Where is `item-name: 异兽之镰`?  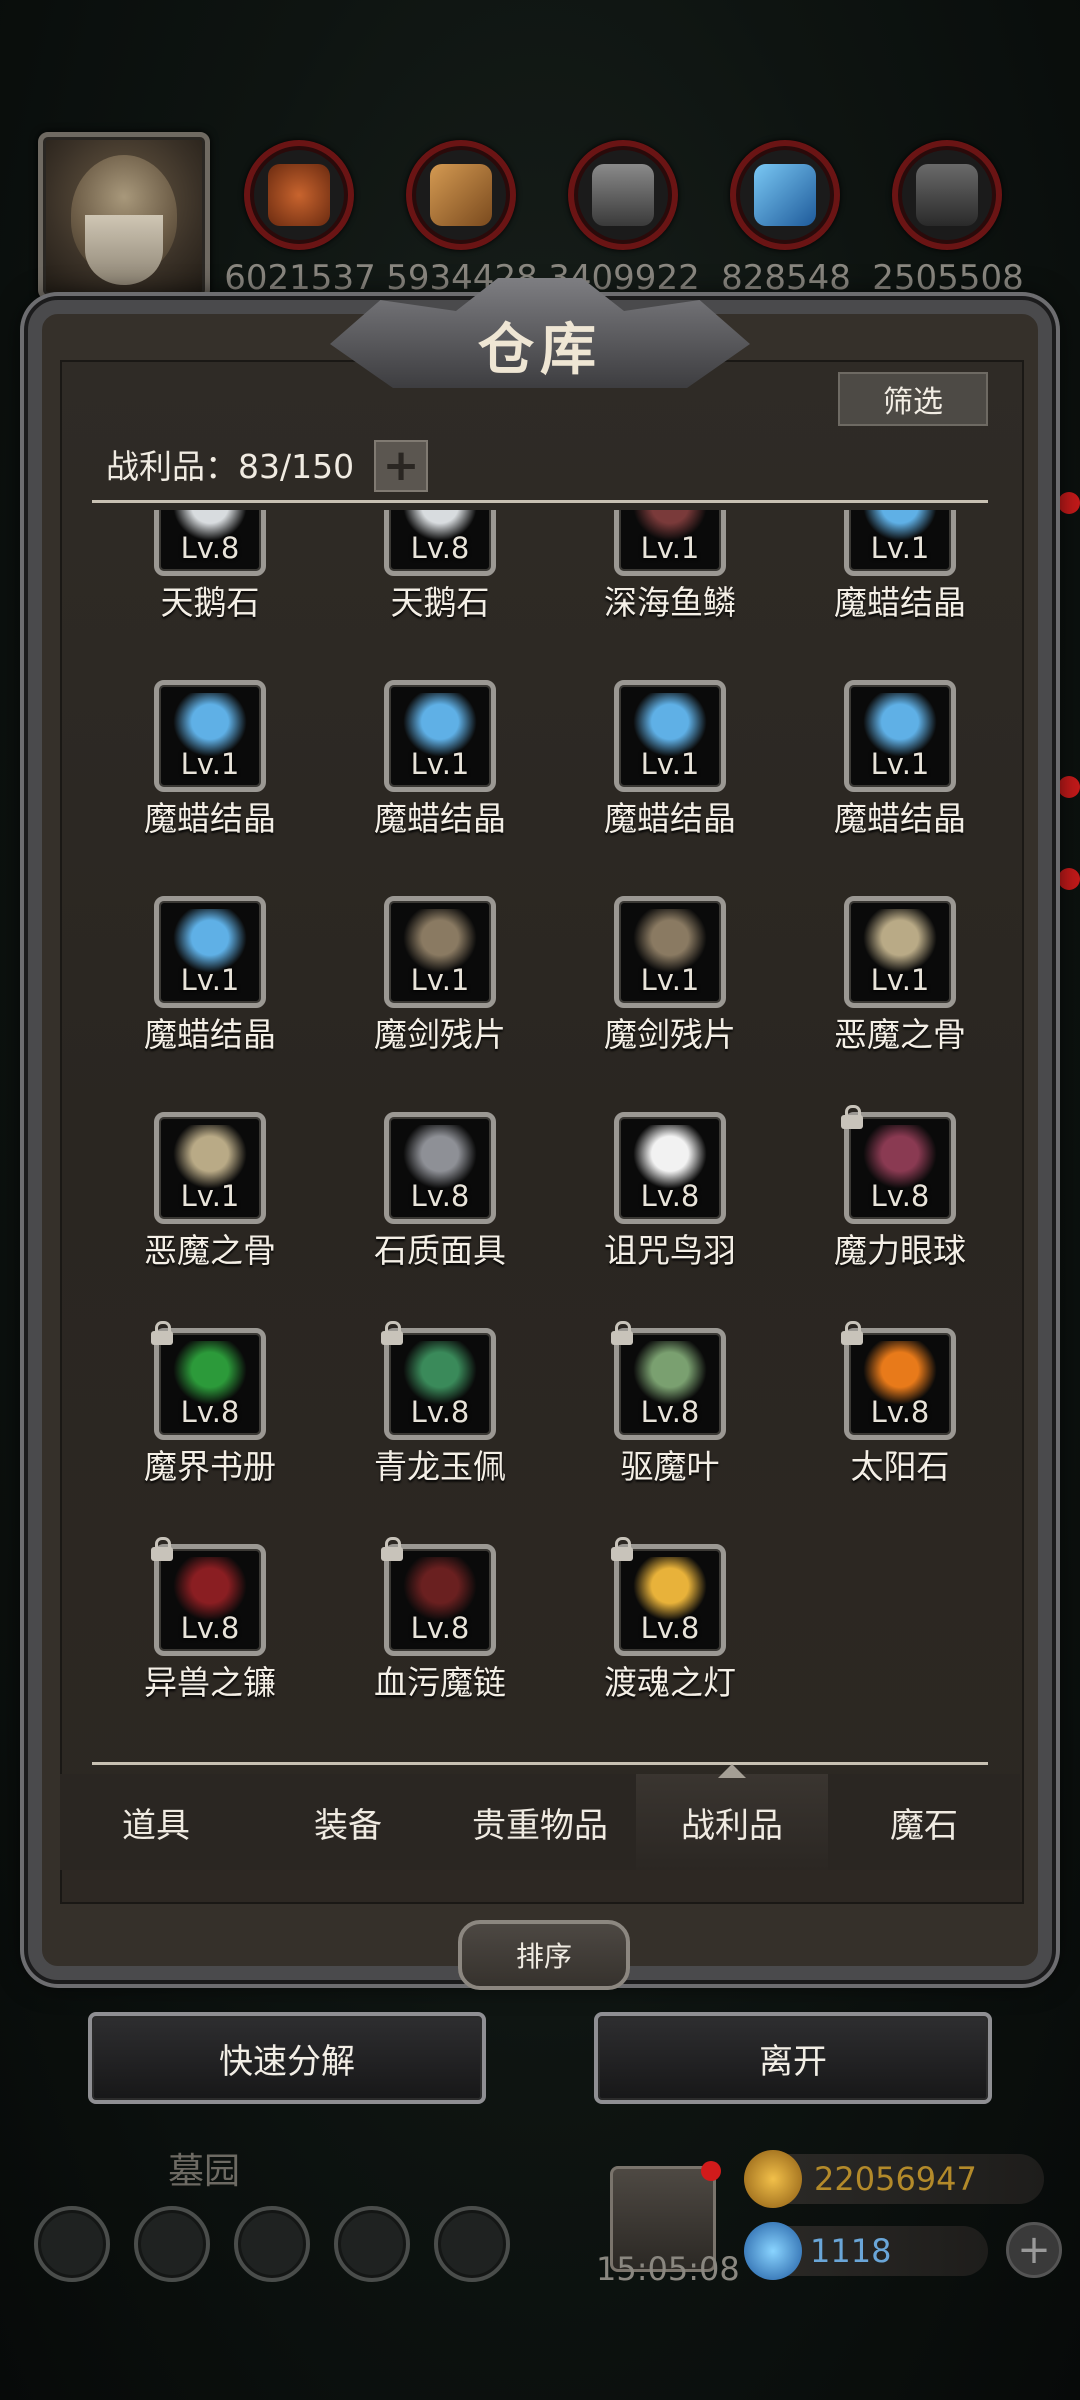 item-name: 异兽之镰 is located at coordinates (210, 1682).